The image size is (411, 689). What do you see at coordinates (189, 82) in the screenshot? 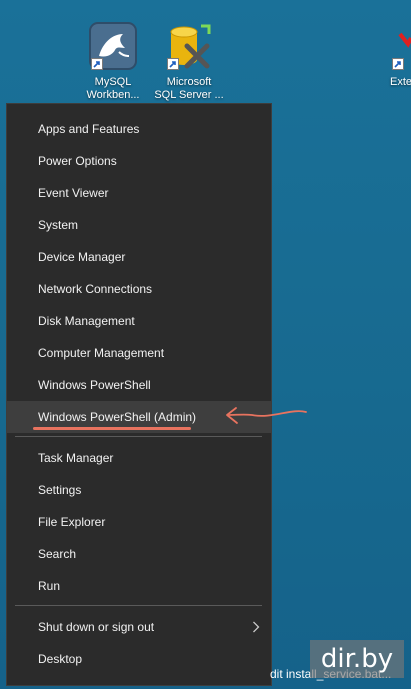
I see `desktop-icon-label-line1: Microsoft` at bounding box center [189, 82].